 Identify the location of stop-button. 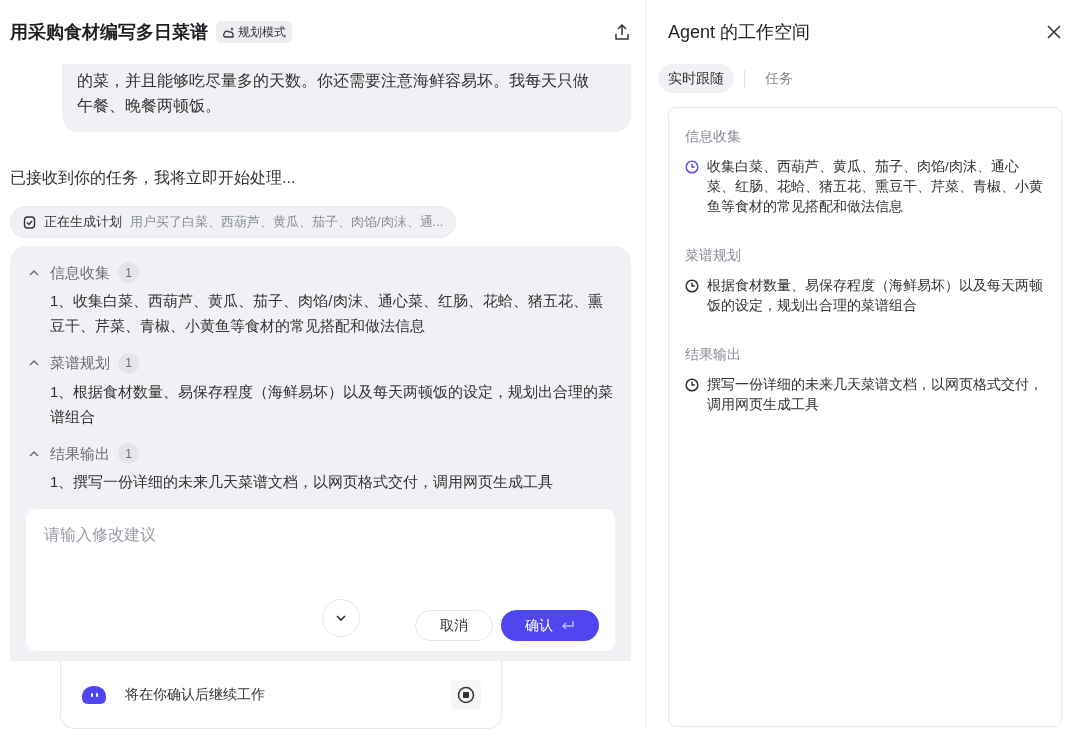
(465, 694).